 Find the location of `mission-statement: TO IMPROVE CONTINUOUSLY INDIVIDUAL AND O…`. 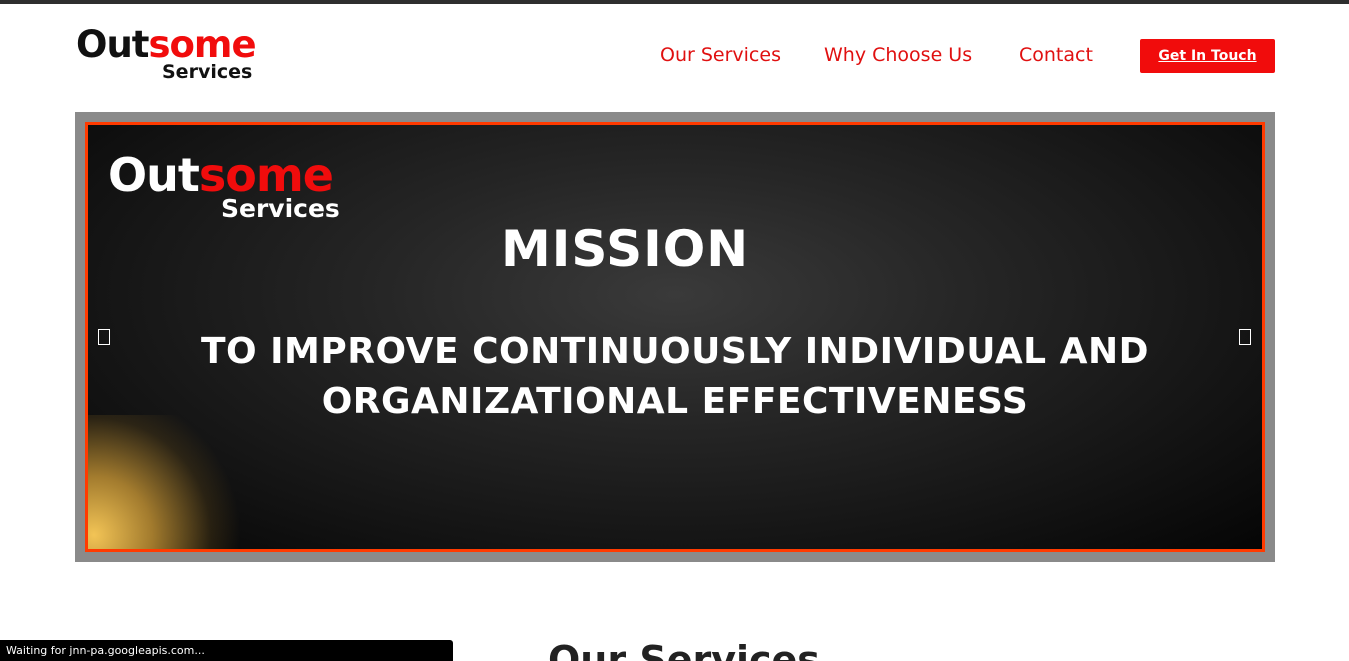

mission-statement: TO IMPROVE CONTINUOUSLY INDIVIDUAL AND O… is located at coordinates (675, 377).